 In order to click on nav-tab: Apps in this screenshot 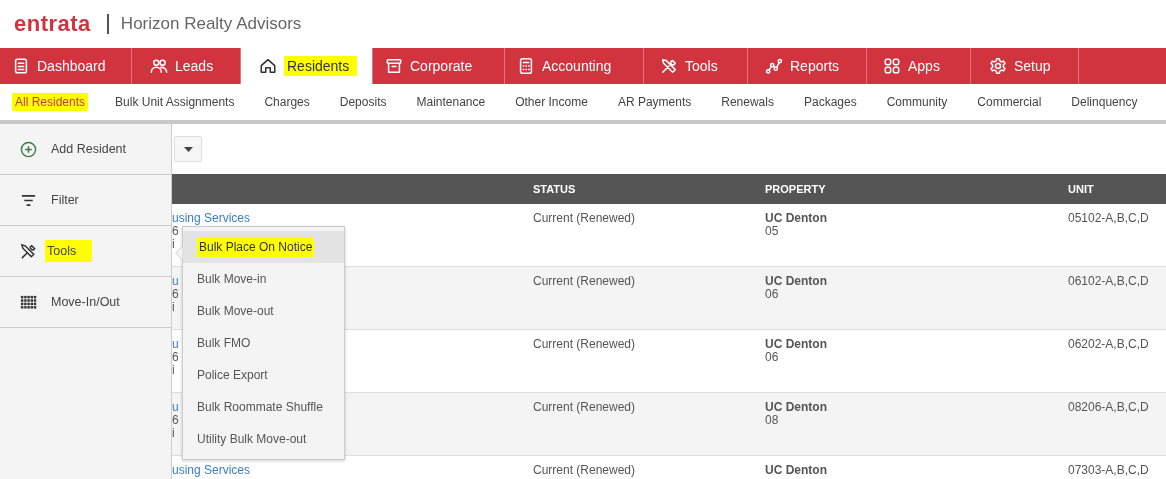, I will do `click(919, 66)`.